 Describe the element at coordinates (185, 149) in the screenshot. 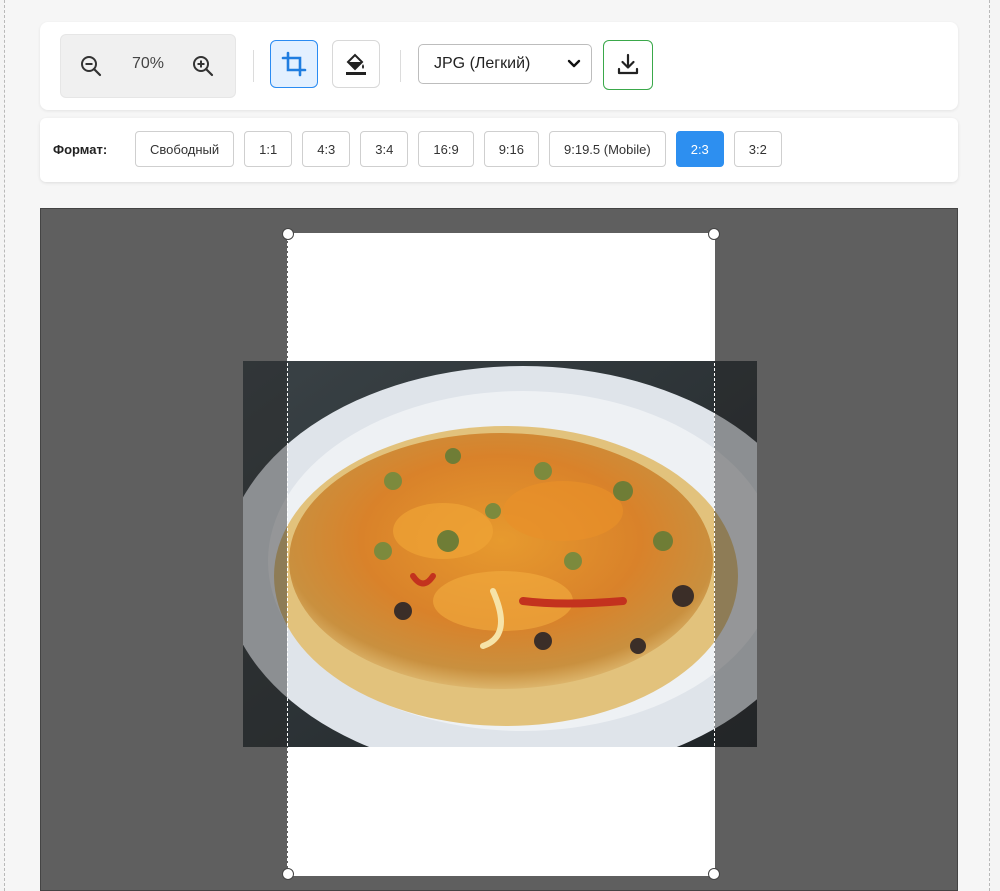

I see `aspect-ratio-option: Свободный` at that location.